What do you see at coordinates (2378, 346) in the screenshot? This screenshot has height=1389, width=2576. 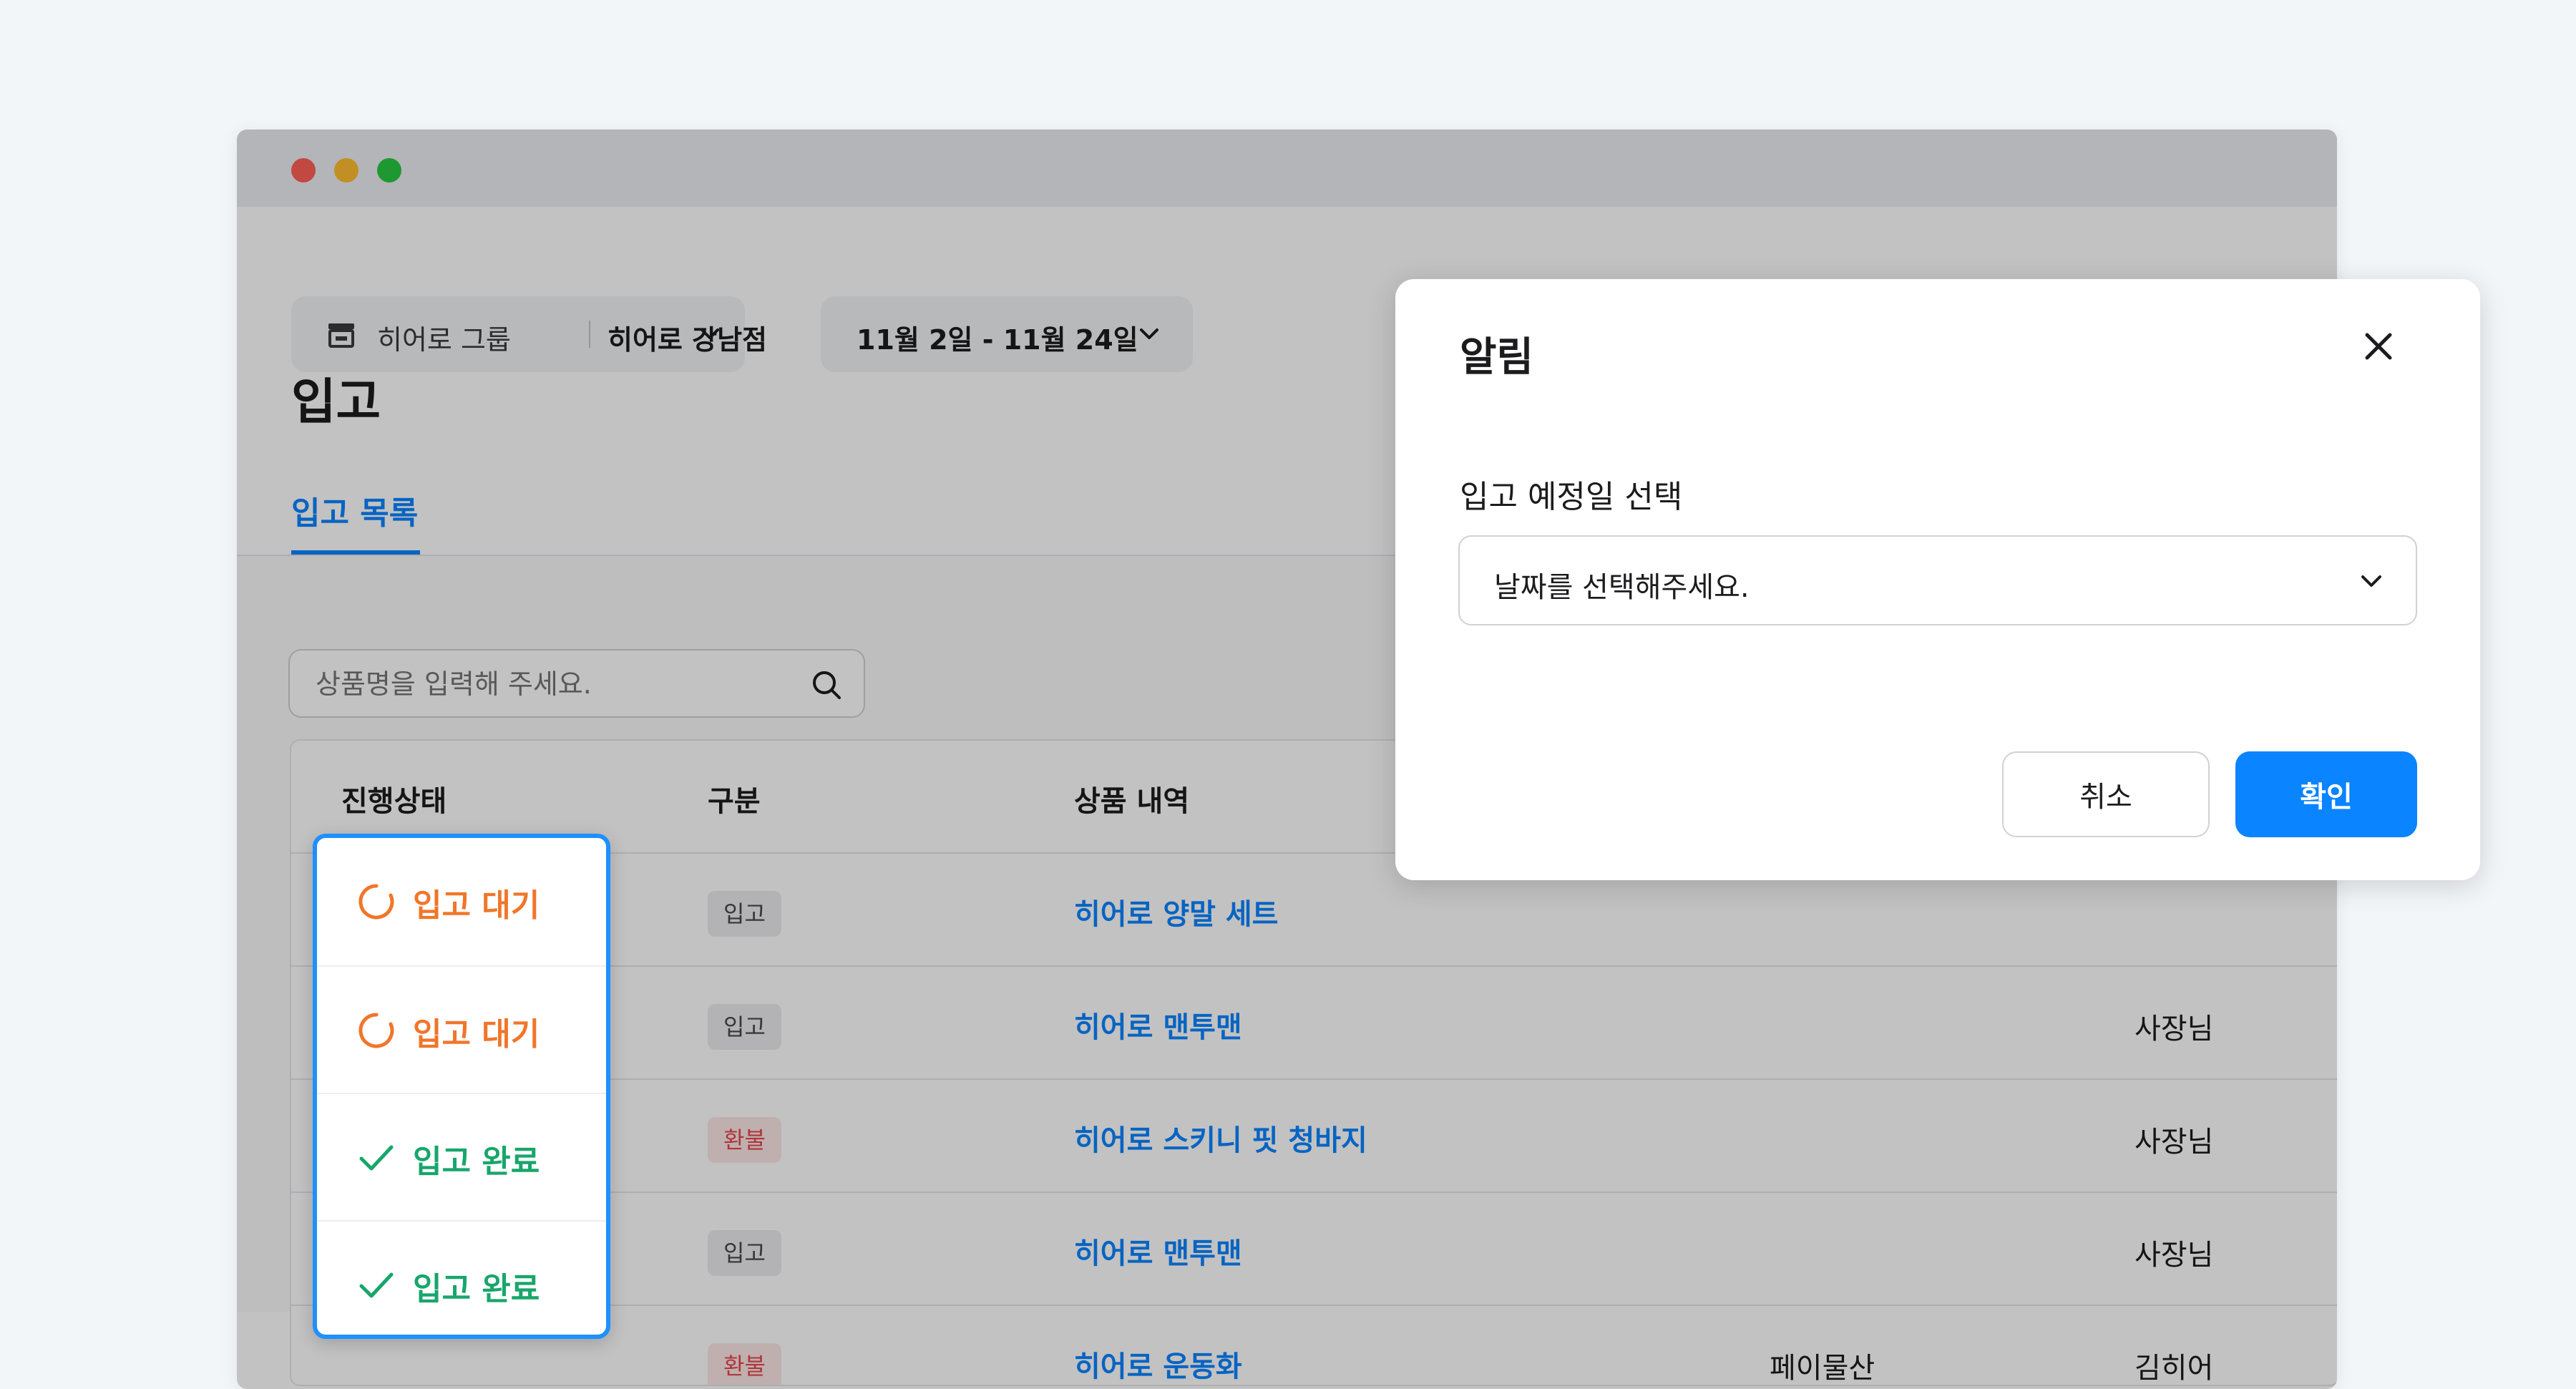 I see `close-icon` at bounding box center [2378, 346].